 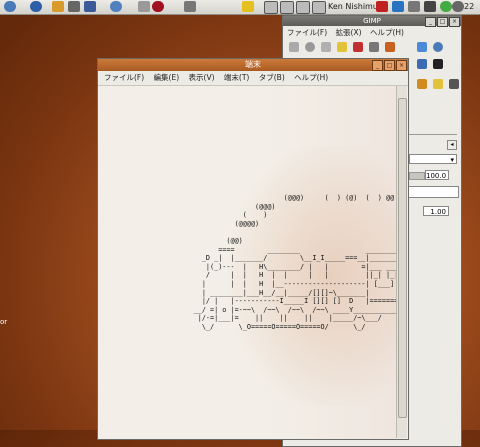 I want to click on gimp-menubar: ファイル(F) 拡張(X) ヘルプ(H), so click(x=372, y=32).